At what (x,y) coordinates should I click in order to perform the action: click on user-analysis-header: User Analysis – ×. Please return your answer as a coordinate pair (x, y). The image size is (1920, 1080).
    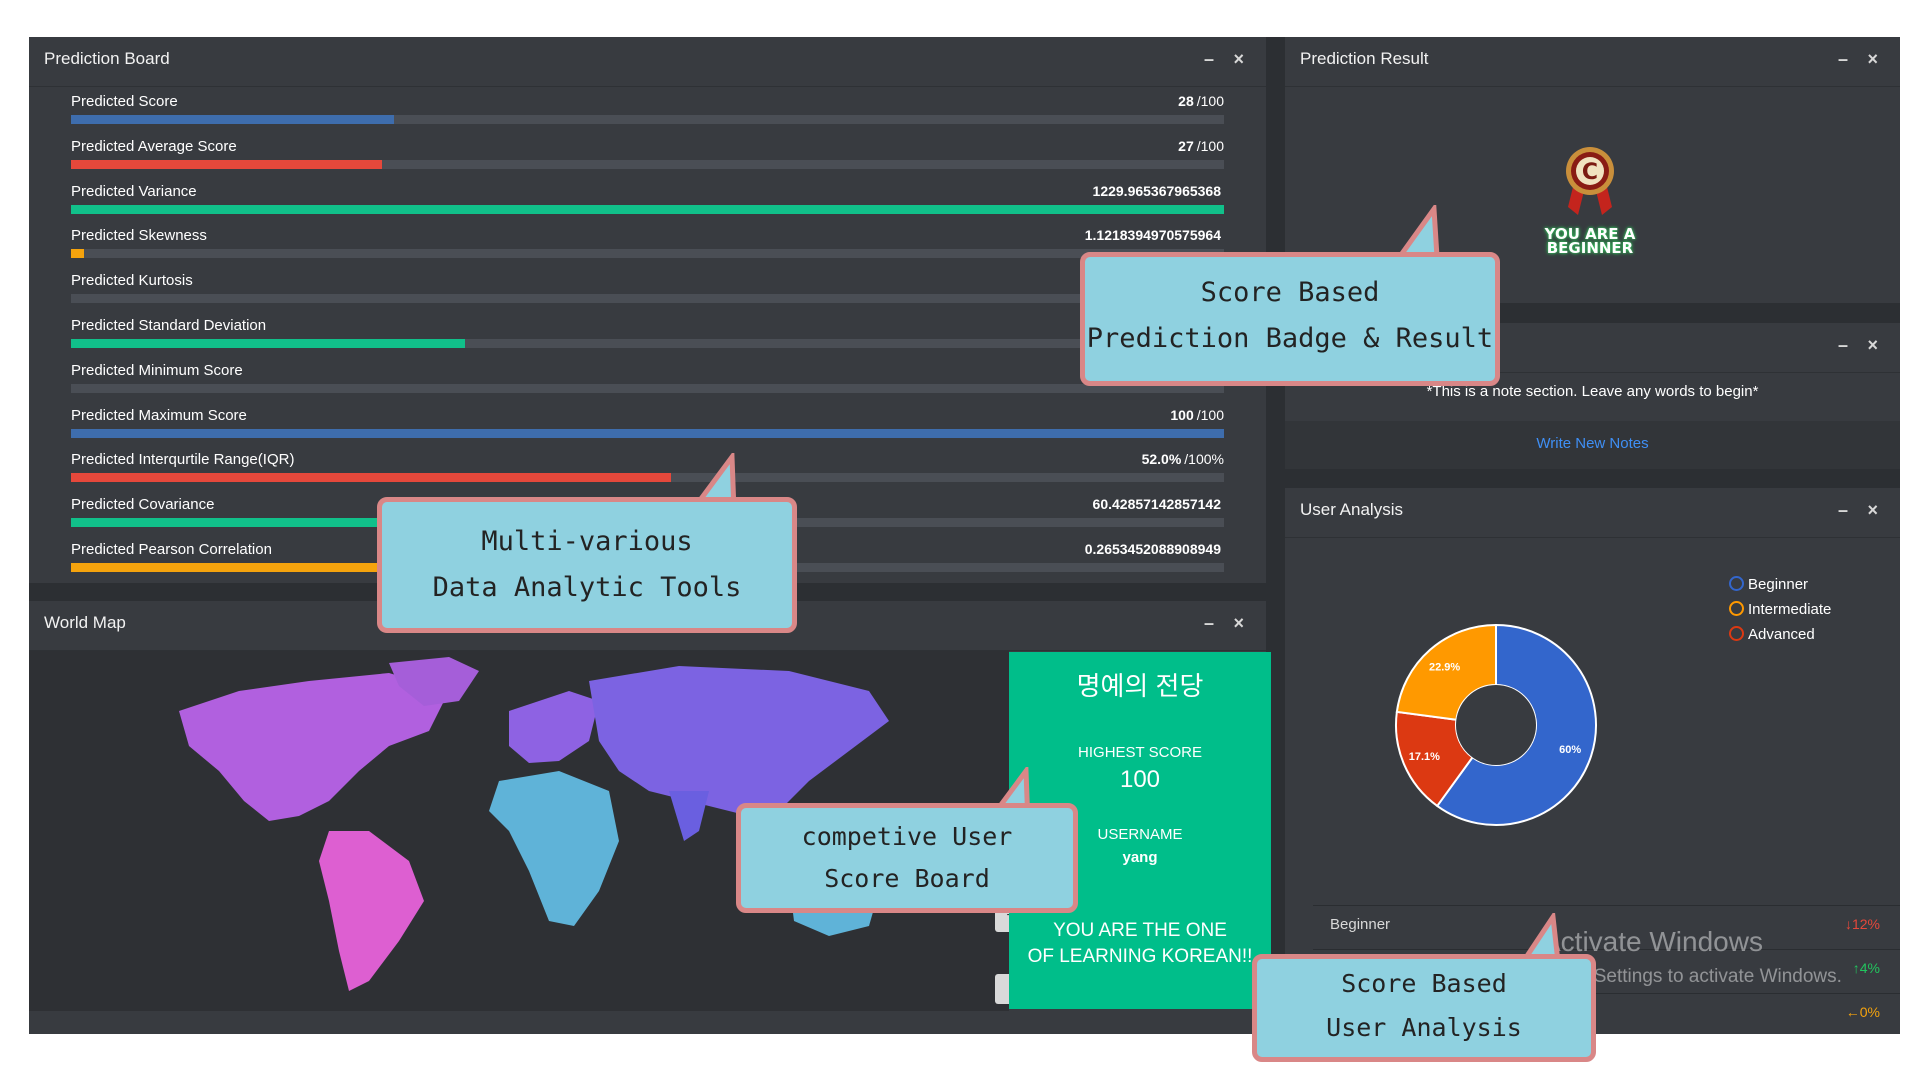
    Looking at the image, I should click on (1592, 513).